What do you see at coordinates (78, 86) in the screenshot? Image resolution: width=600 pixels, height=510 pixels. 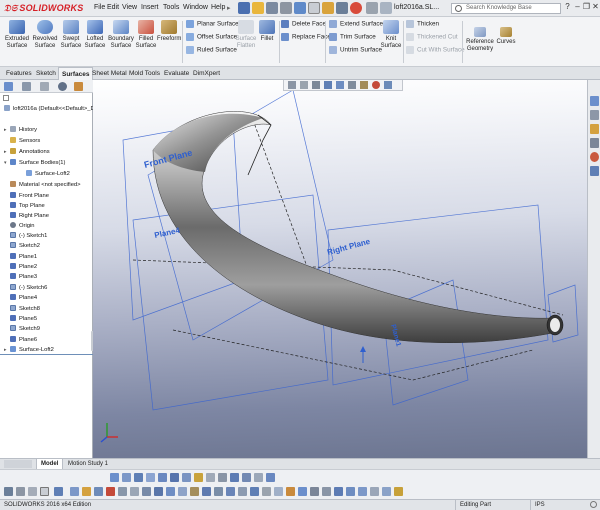 I see `display-manager-tab-icon` at bounding box center [78, 86].